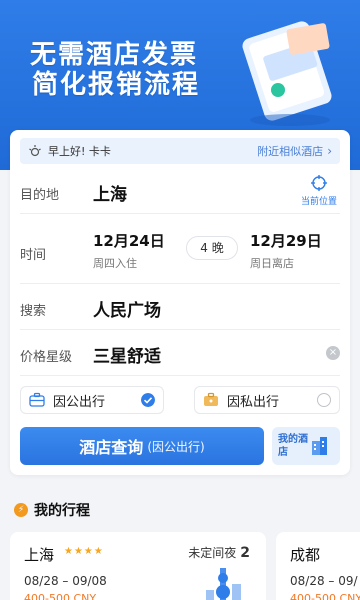 The height and width of the screenshot is (600, 360). Describe the element at coordinates (180, 192) in the screenshot. I see `destination-row: 目的地 上海 当前位置` at that location.